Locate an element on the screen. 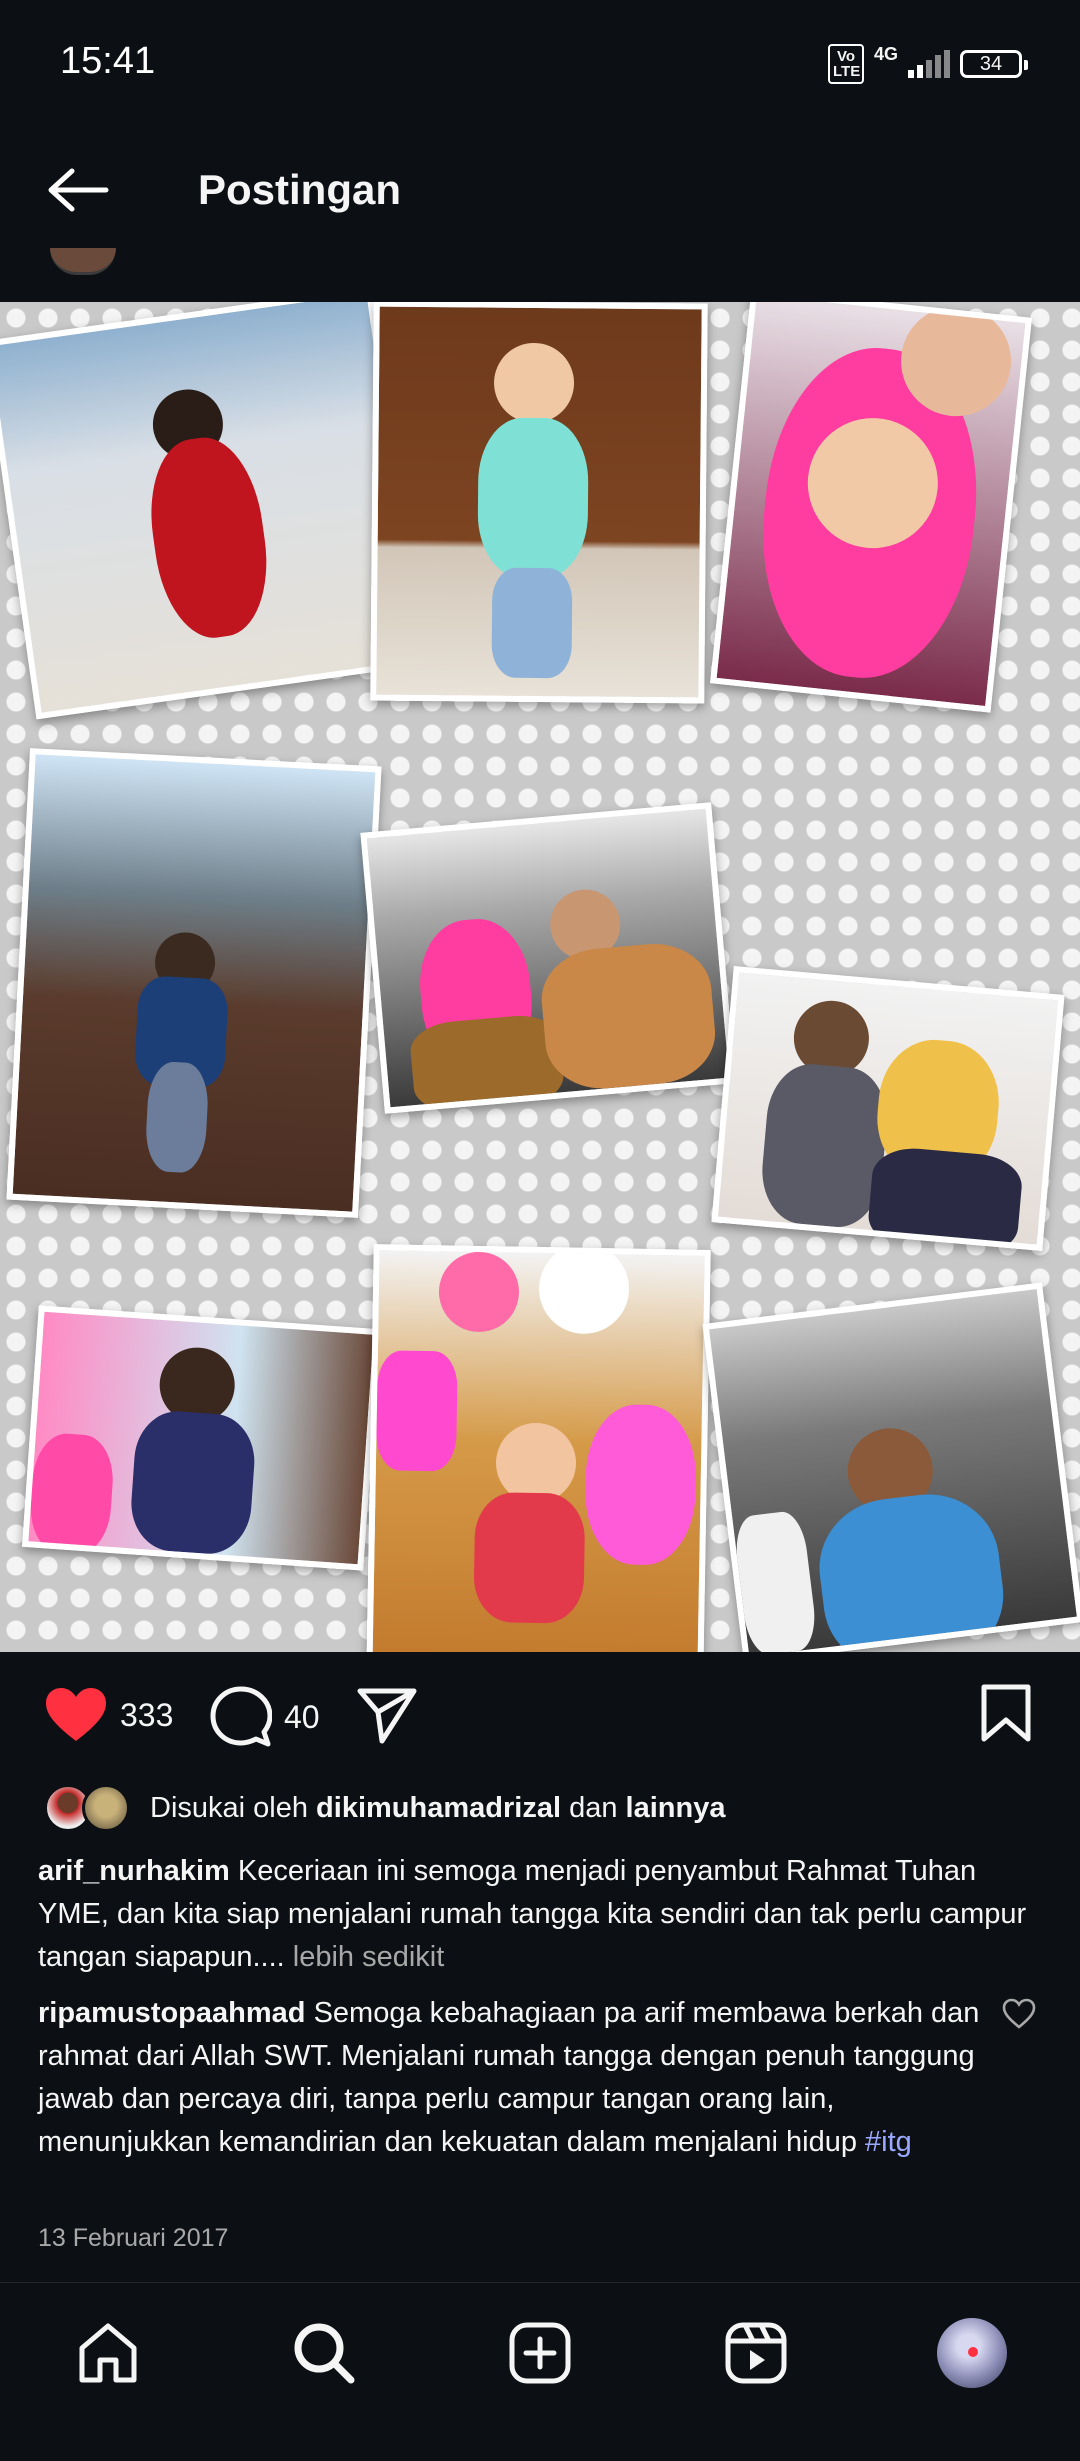 This screenshot has height=2461, width=1080. comment-like-button is located at coordinates (1019, 2015).